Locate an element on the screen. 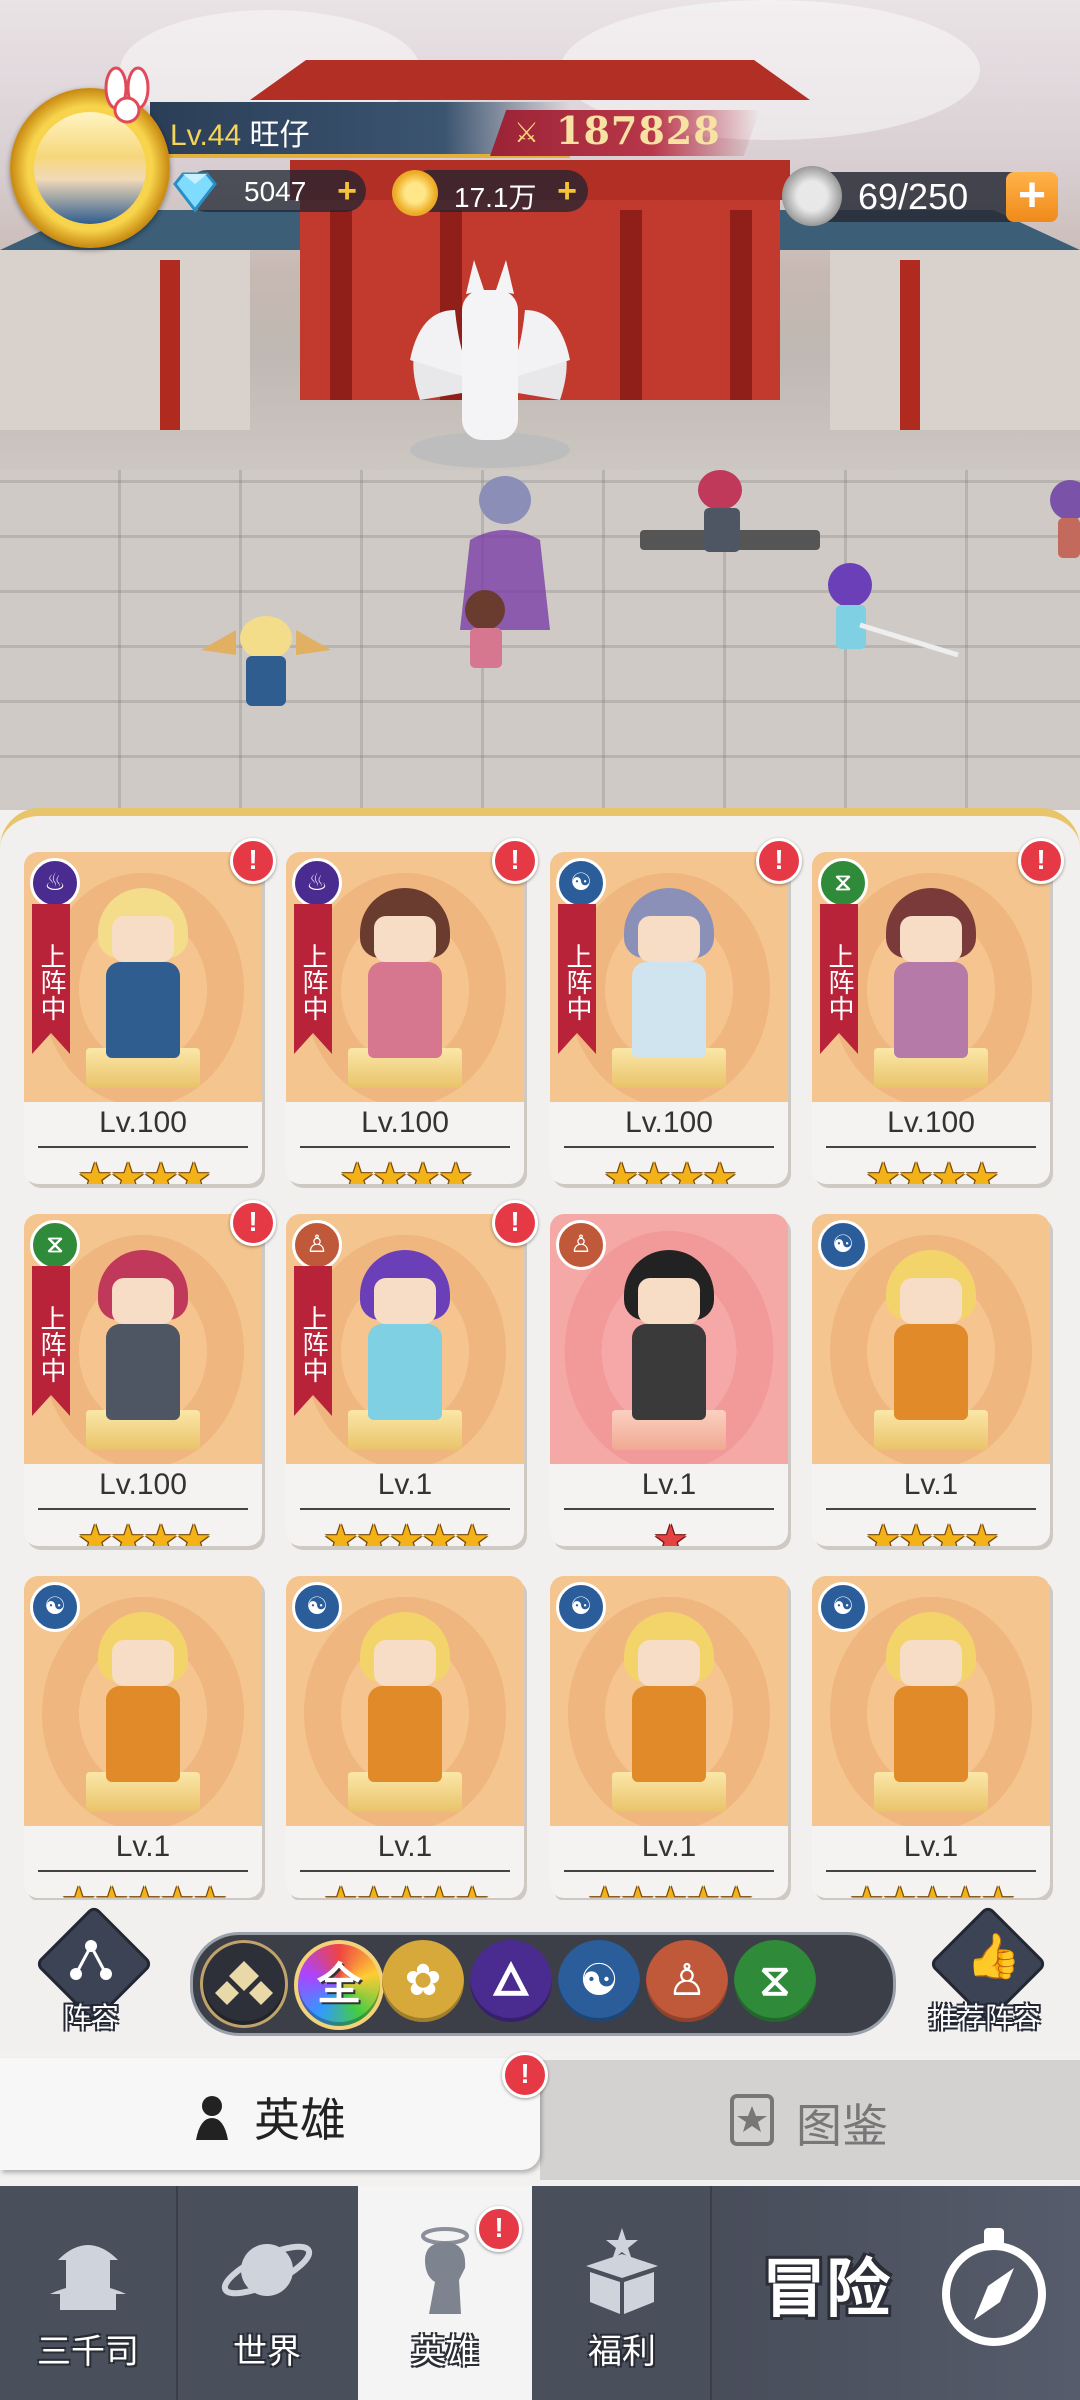 This screenshot has height=2400, width=1080. stamina-value: 69/250 is located at coordinates (913, 196).